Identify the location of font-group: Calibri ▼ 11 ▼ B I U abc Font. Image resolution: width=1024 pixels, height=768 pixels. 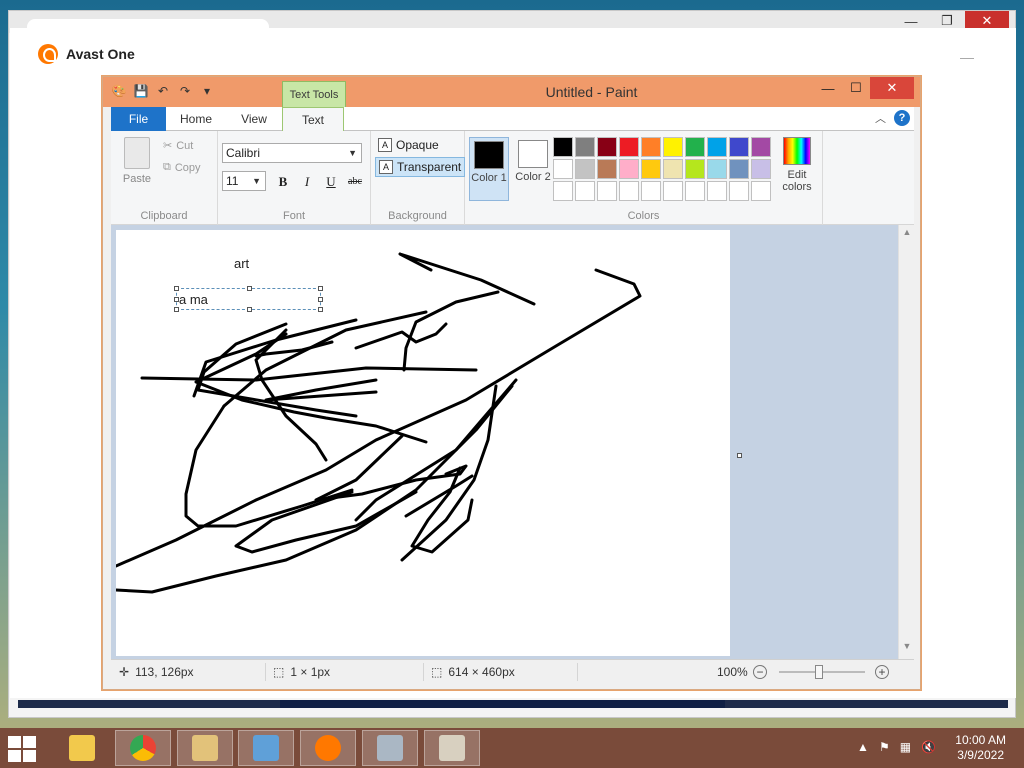
(294, 178).